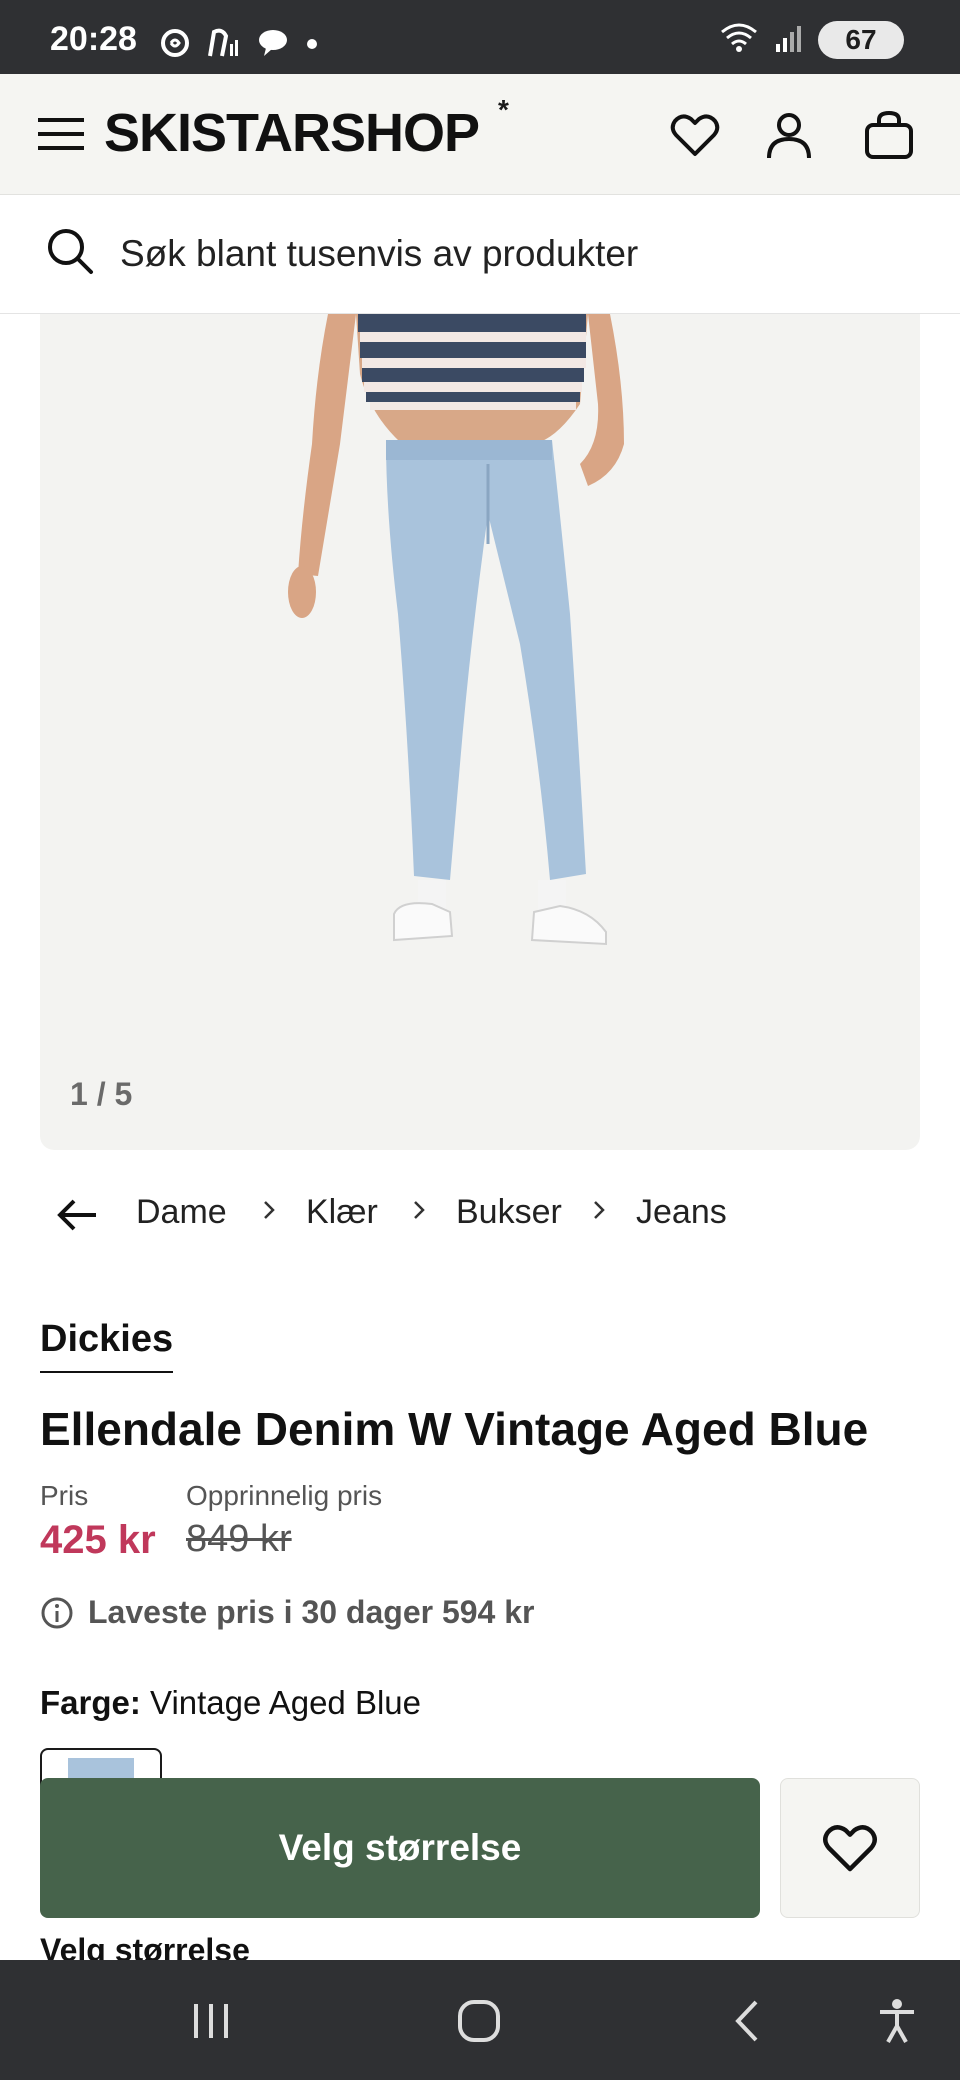  Describe the element at coordinates (454, 1429) in the screenshot. I see `product-title: Ellendale Denim W Vintage Aged Blue` at that location.